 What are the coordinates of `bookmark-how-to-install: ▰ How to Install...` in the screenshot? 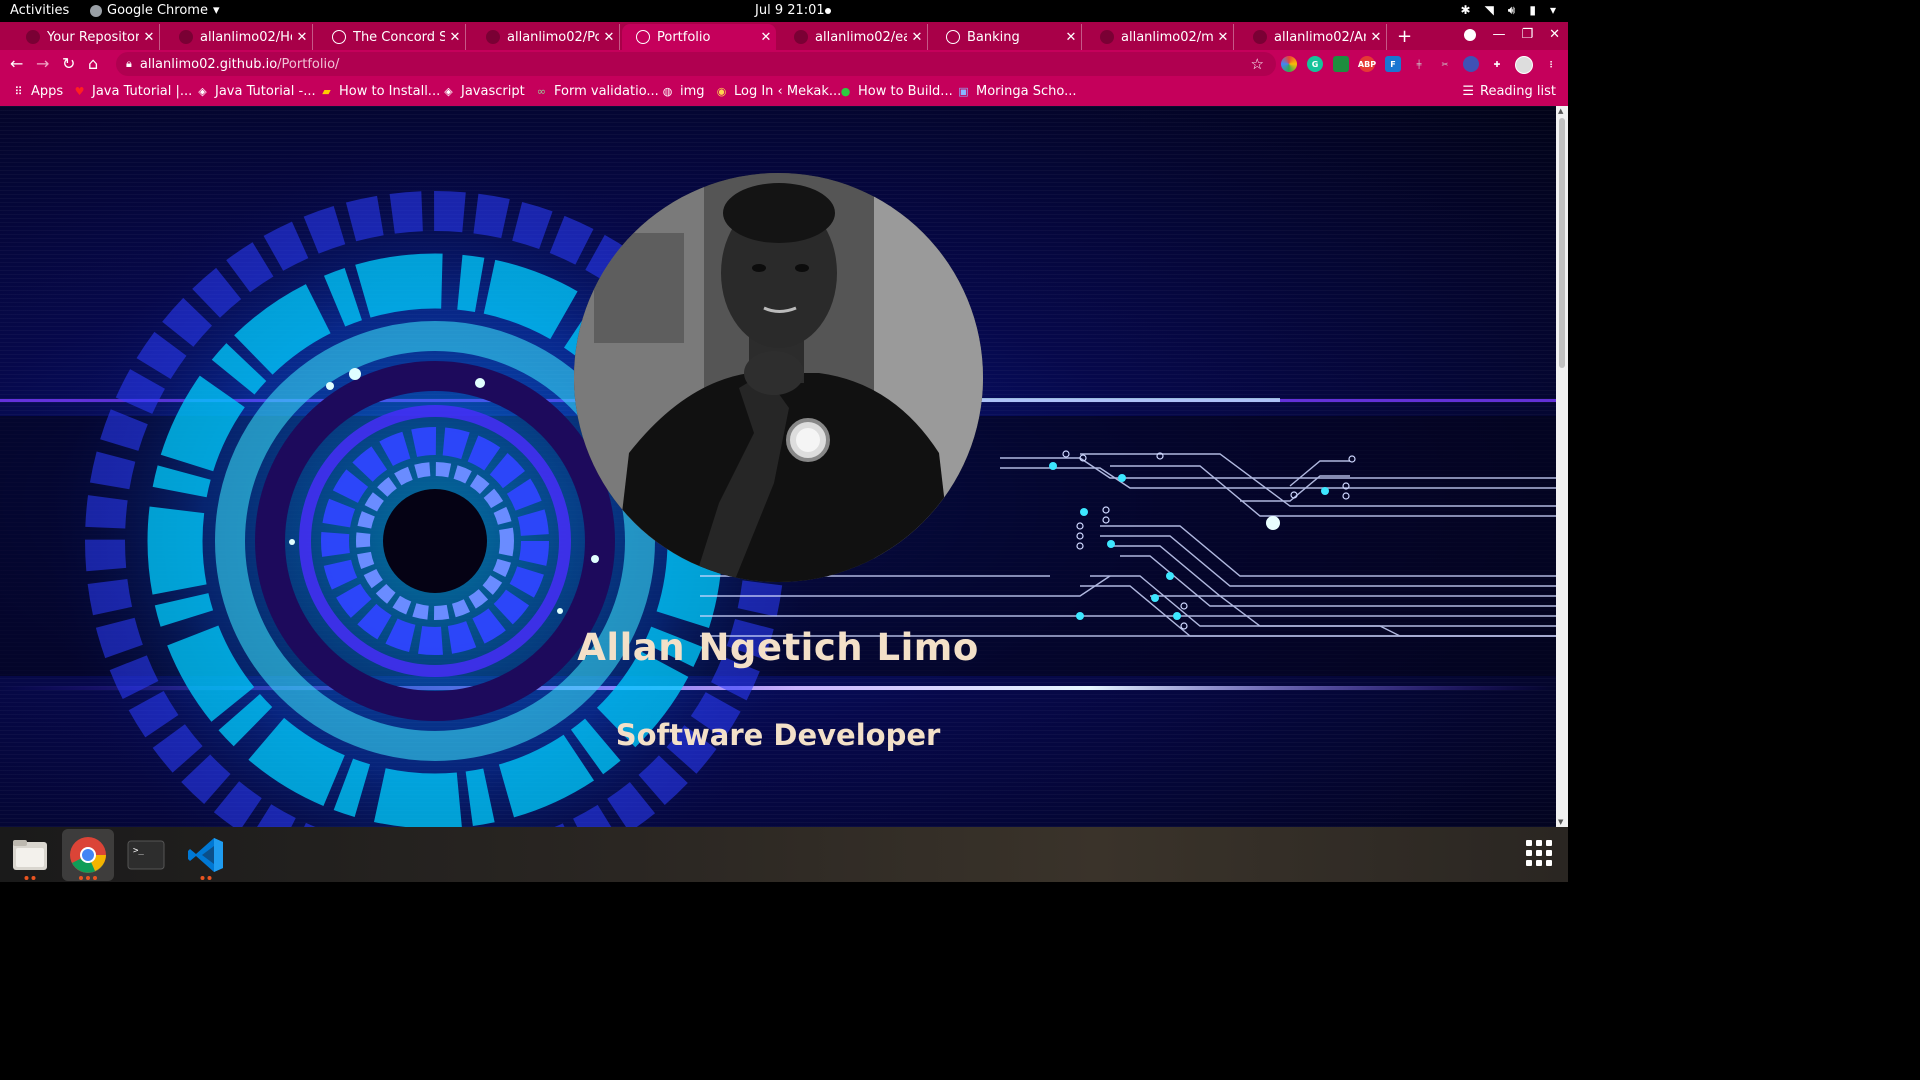 It's located at (380, 91).